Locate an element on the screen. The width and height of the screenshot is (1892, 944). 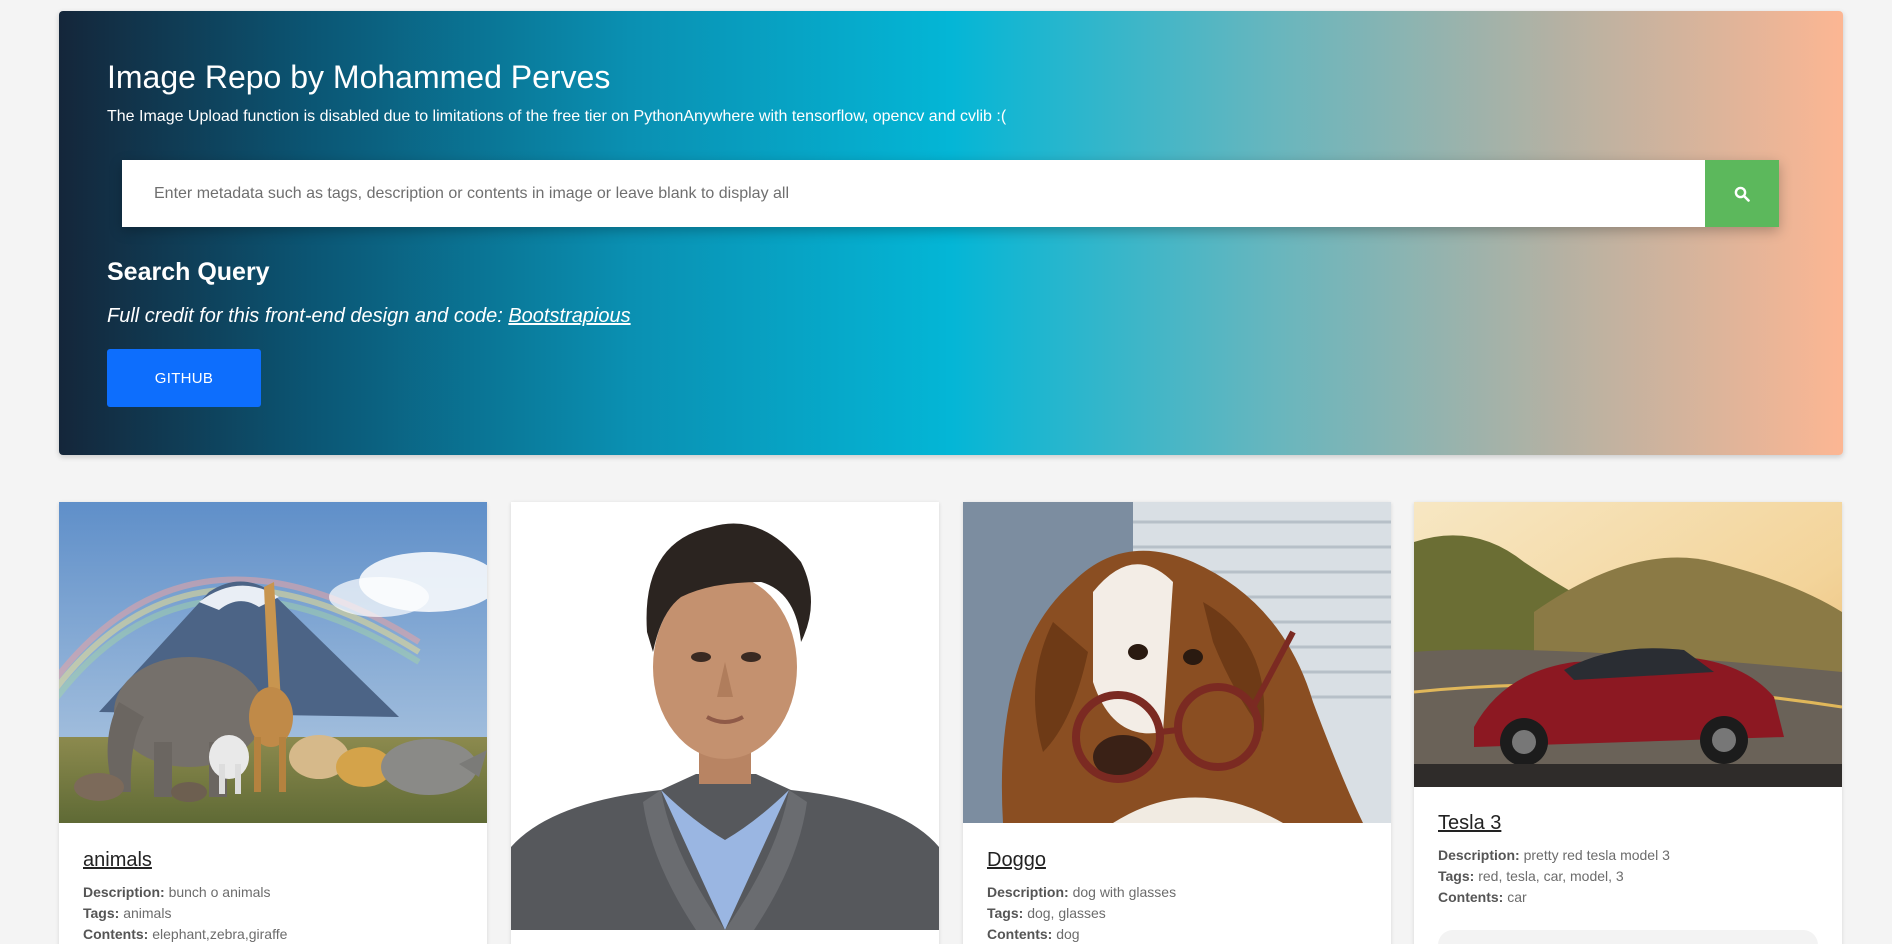
card-contents: Contents: dog is located at coordinates (1081, 934).